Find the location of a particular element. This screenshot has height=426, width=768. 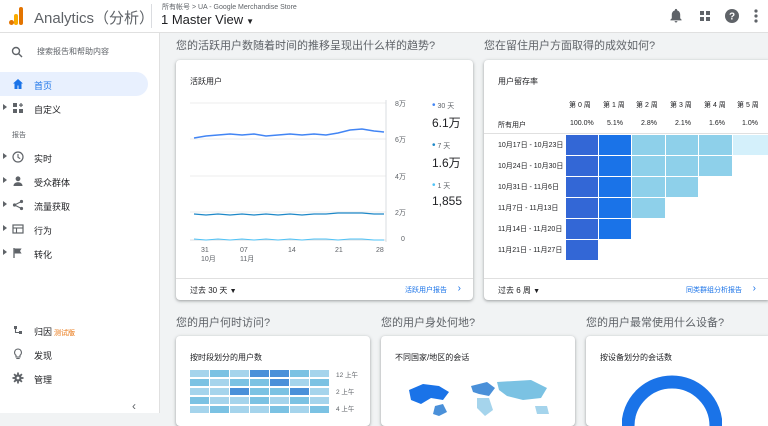

sidebar-item-admin: 管理 is located at coordinates (80, 378).